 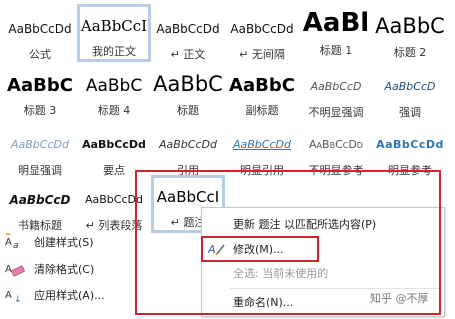 I want to click on style-tile: AaBbC 标题 4, so click(x=114, y=91).